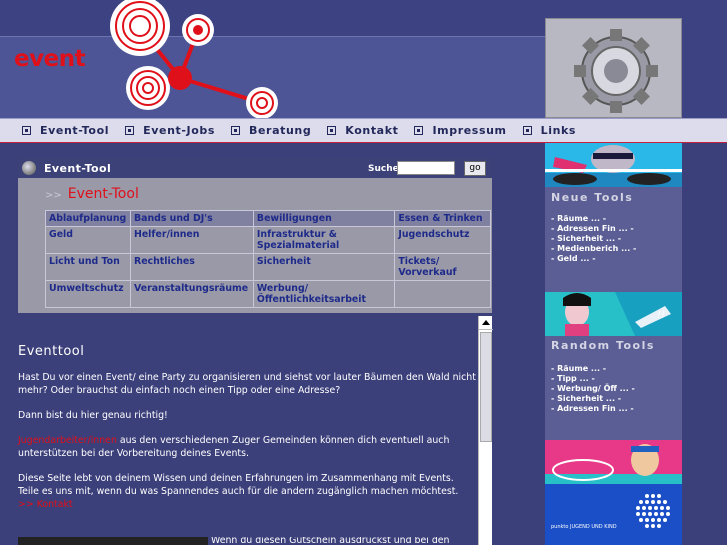 Image resolution: width=727 pixels, height=545 pixels. What do you see at coordinates (29, 168) in the screenshot?
I see `cd-icon` at bounding box center [29, 168].